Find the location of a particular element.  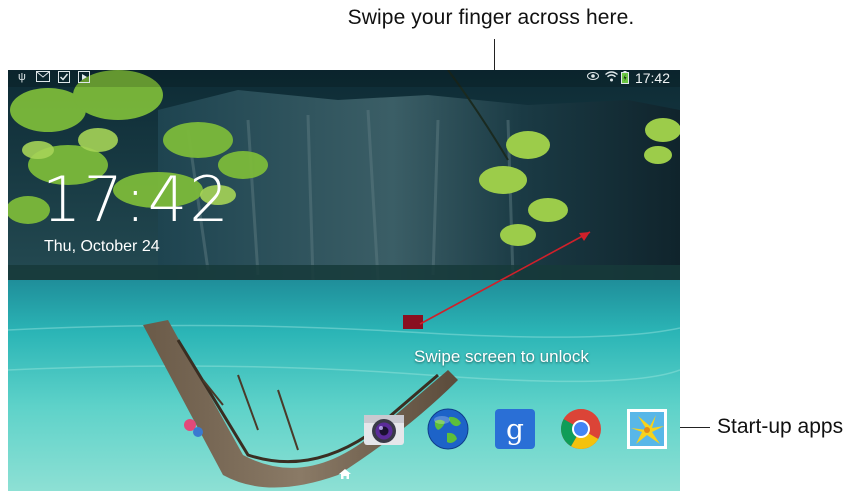

gallery-icon is located at coordinates (647, 429).